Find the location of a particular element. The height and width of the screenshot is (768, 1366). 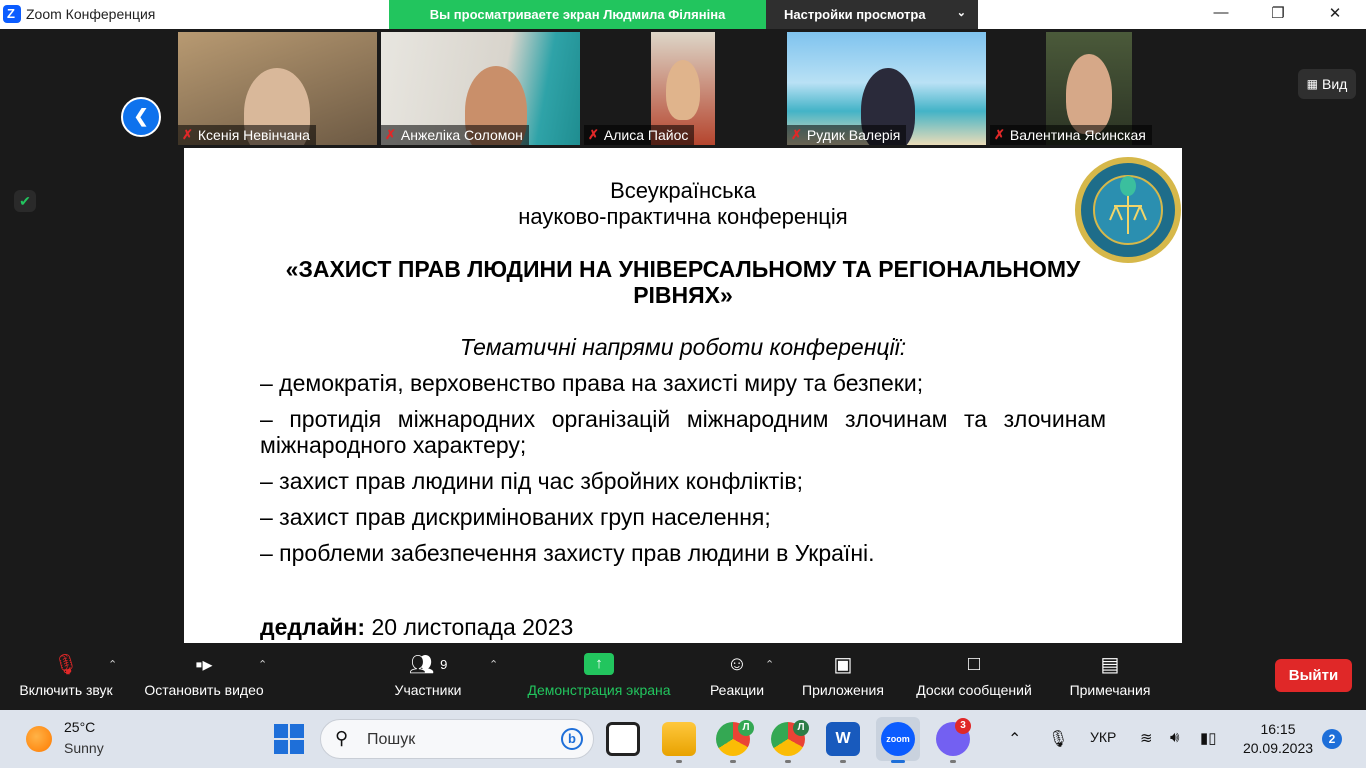

window-title: Zoom Конференция is located at coordinates (91, 14).